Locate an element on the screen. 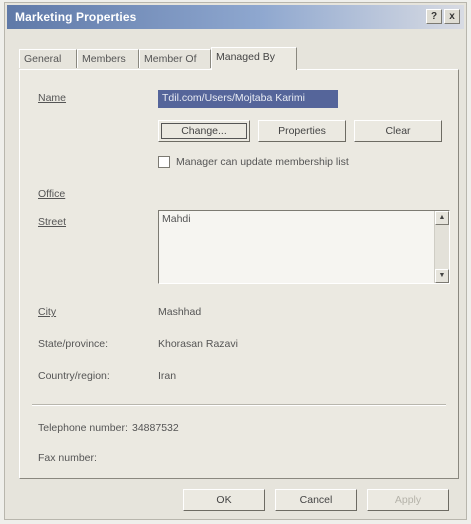 This screenshot has width=471, height=524. state-label: State/province: is located at coordinates (73, 344).